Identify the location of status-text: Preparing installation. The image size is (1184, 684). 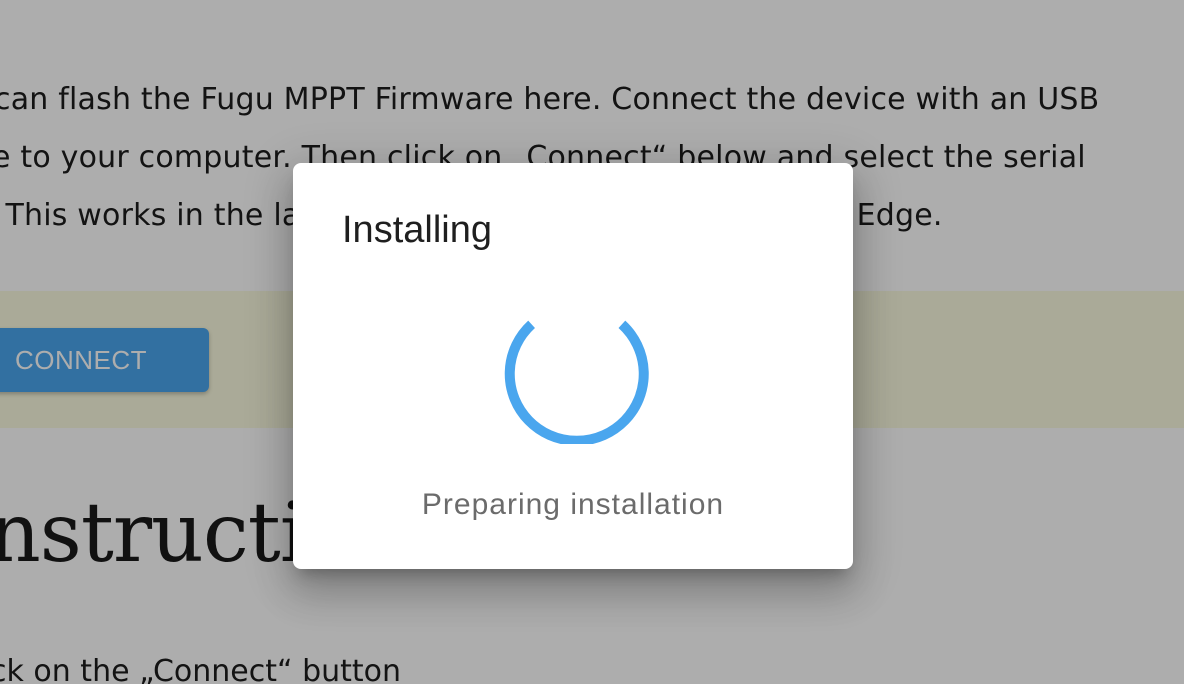
(573, 504).